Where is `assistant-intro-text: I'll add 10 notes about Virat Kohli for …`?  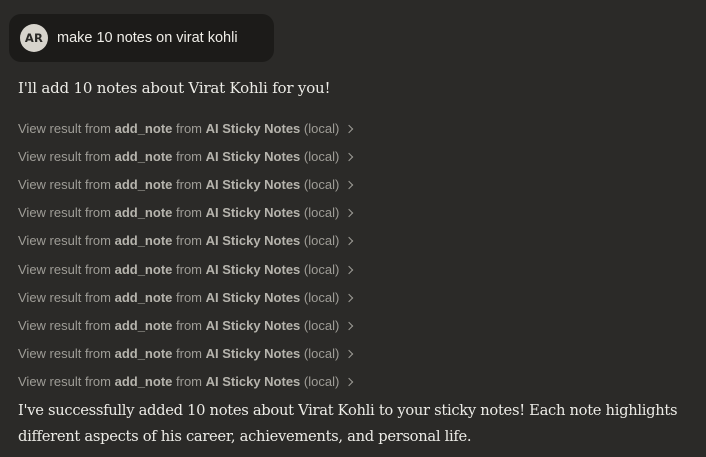 assistant-intro-text: I'll add 10 notes about Virat Kohli for … is located at coordinates (174, 88).